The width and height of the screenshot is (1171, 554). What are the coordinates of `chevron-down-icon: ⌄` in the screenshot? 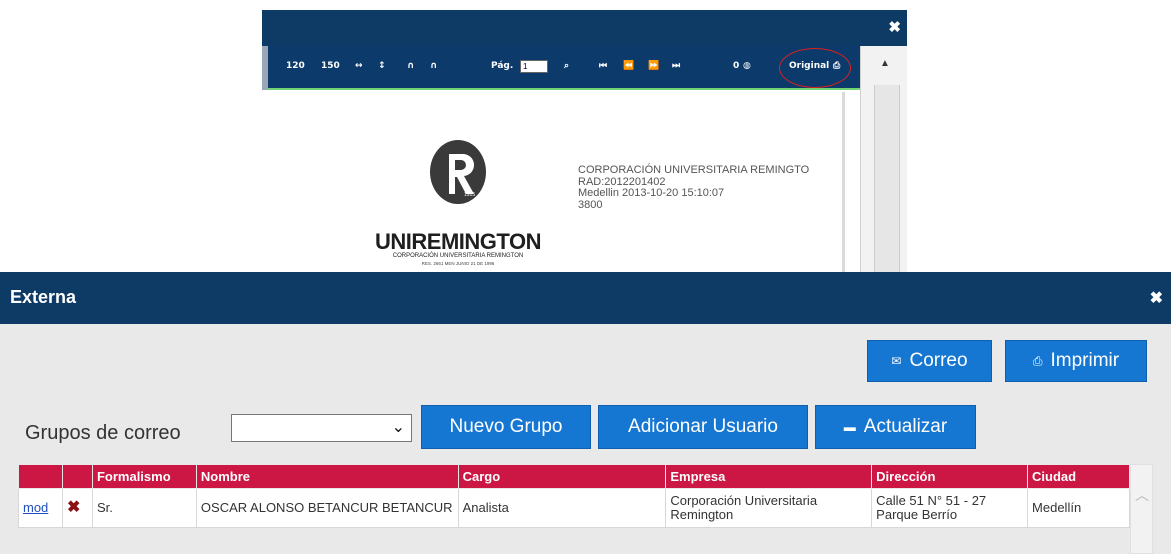 It's located at (398, 427).